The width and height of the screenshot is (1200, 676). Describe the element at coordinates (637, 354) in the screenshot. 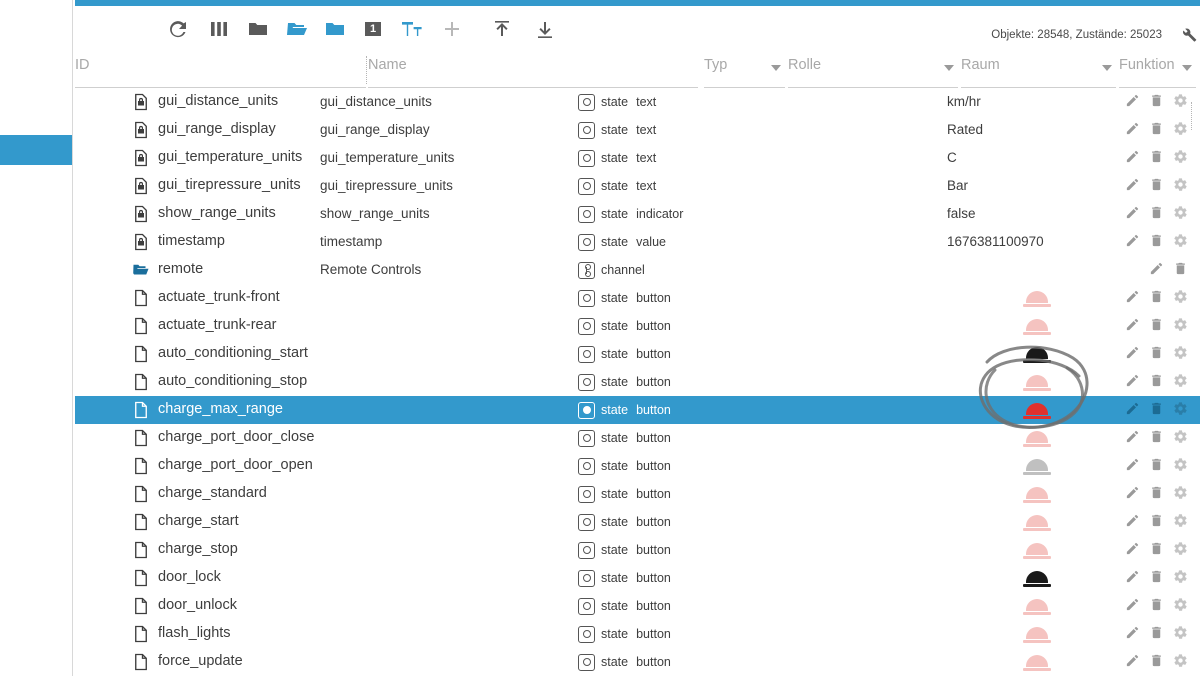

I see `table-row: auto_conditioning_start state button` at that location.